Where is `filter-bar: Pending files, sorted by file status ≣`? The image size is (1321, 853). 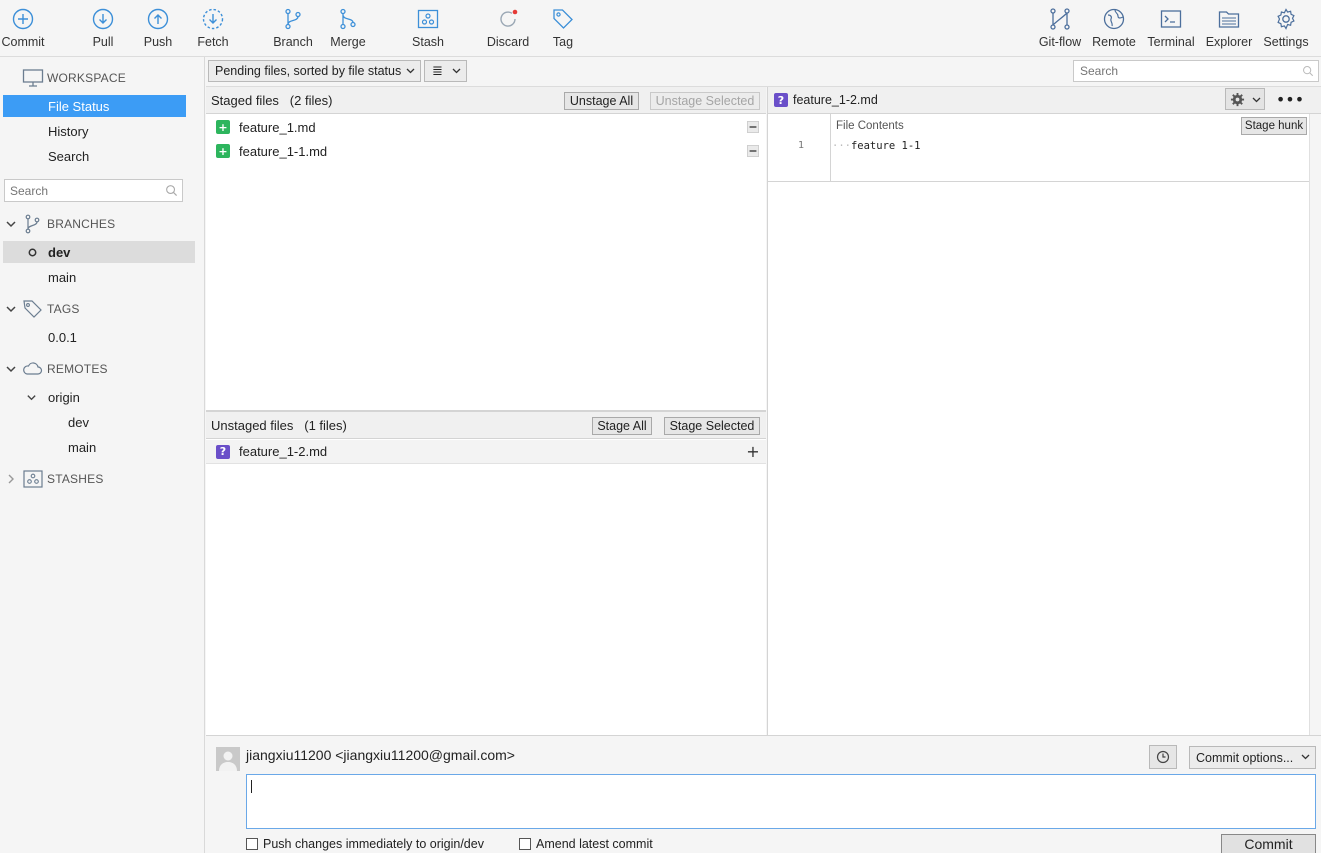
filter-bar: Pending files, sorted by file status ≣ is located at coordinates (763, 72).